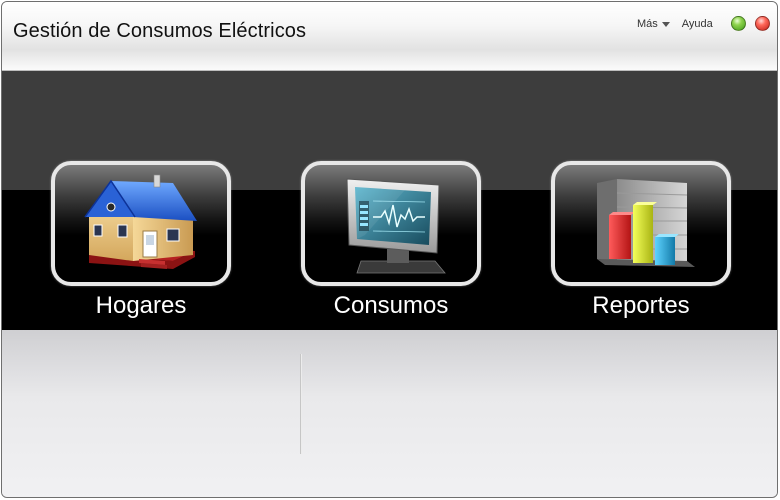  What do you see at coordinates (665, 24) in the screenshot?
I see `chevron-down-icon` at bounding box center [665, 24].